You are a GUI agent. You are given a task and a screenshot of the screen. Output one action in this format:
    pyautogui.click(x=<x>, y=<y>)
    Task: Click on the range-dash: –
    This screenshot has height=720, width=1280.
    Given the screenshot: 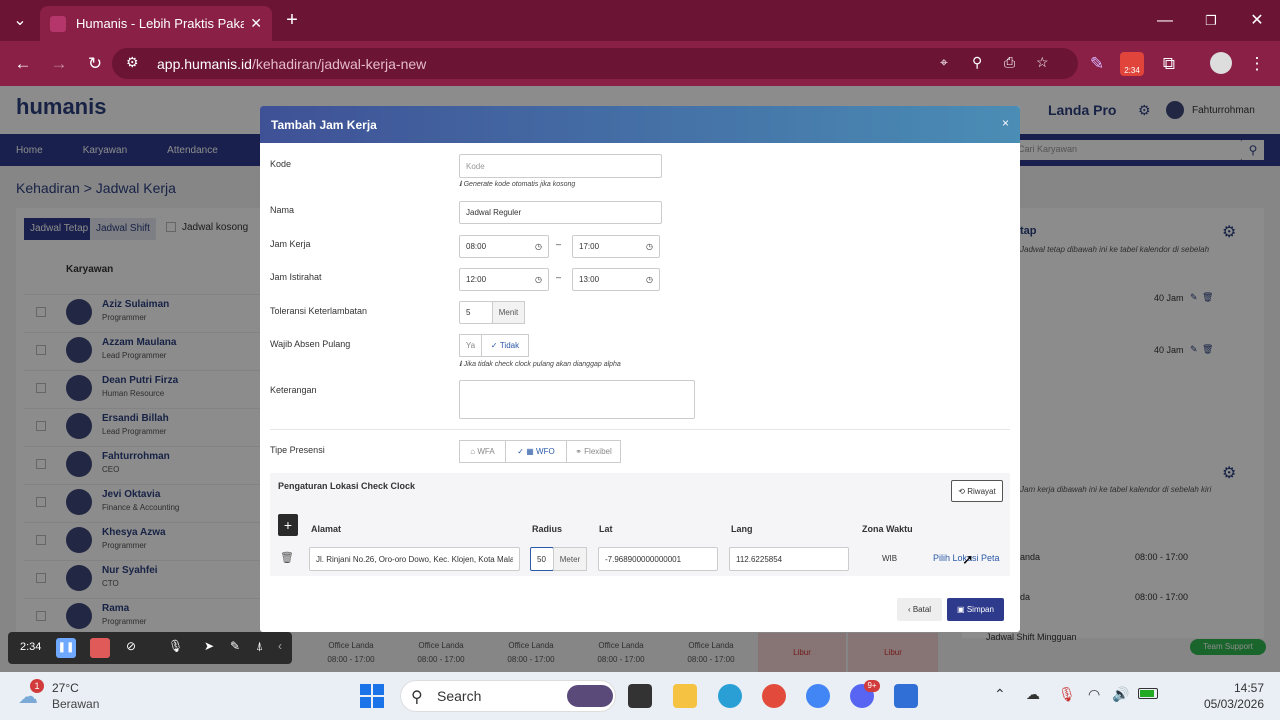 What is the action you would take?
    pyautogui.click(x=559, y=277)
    